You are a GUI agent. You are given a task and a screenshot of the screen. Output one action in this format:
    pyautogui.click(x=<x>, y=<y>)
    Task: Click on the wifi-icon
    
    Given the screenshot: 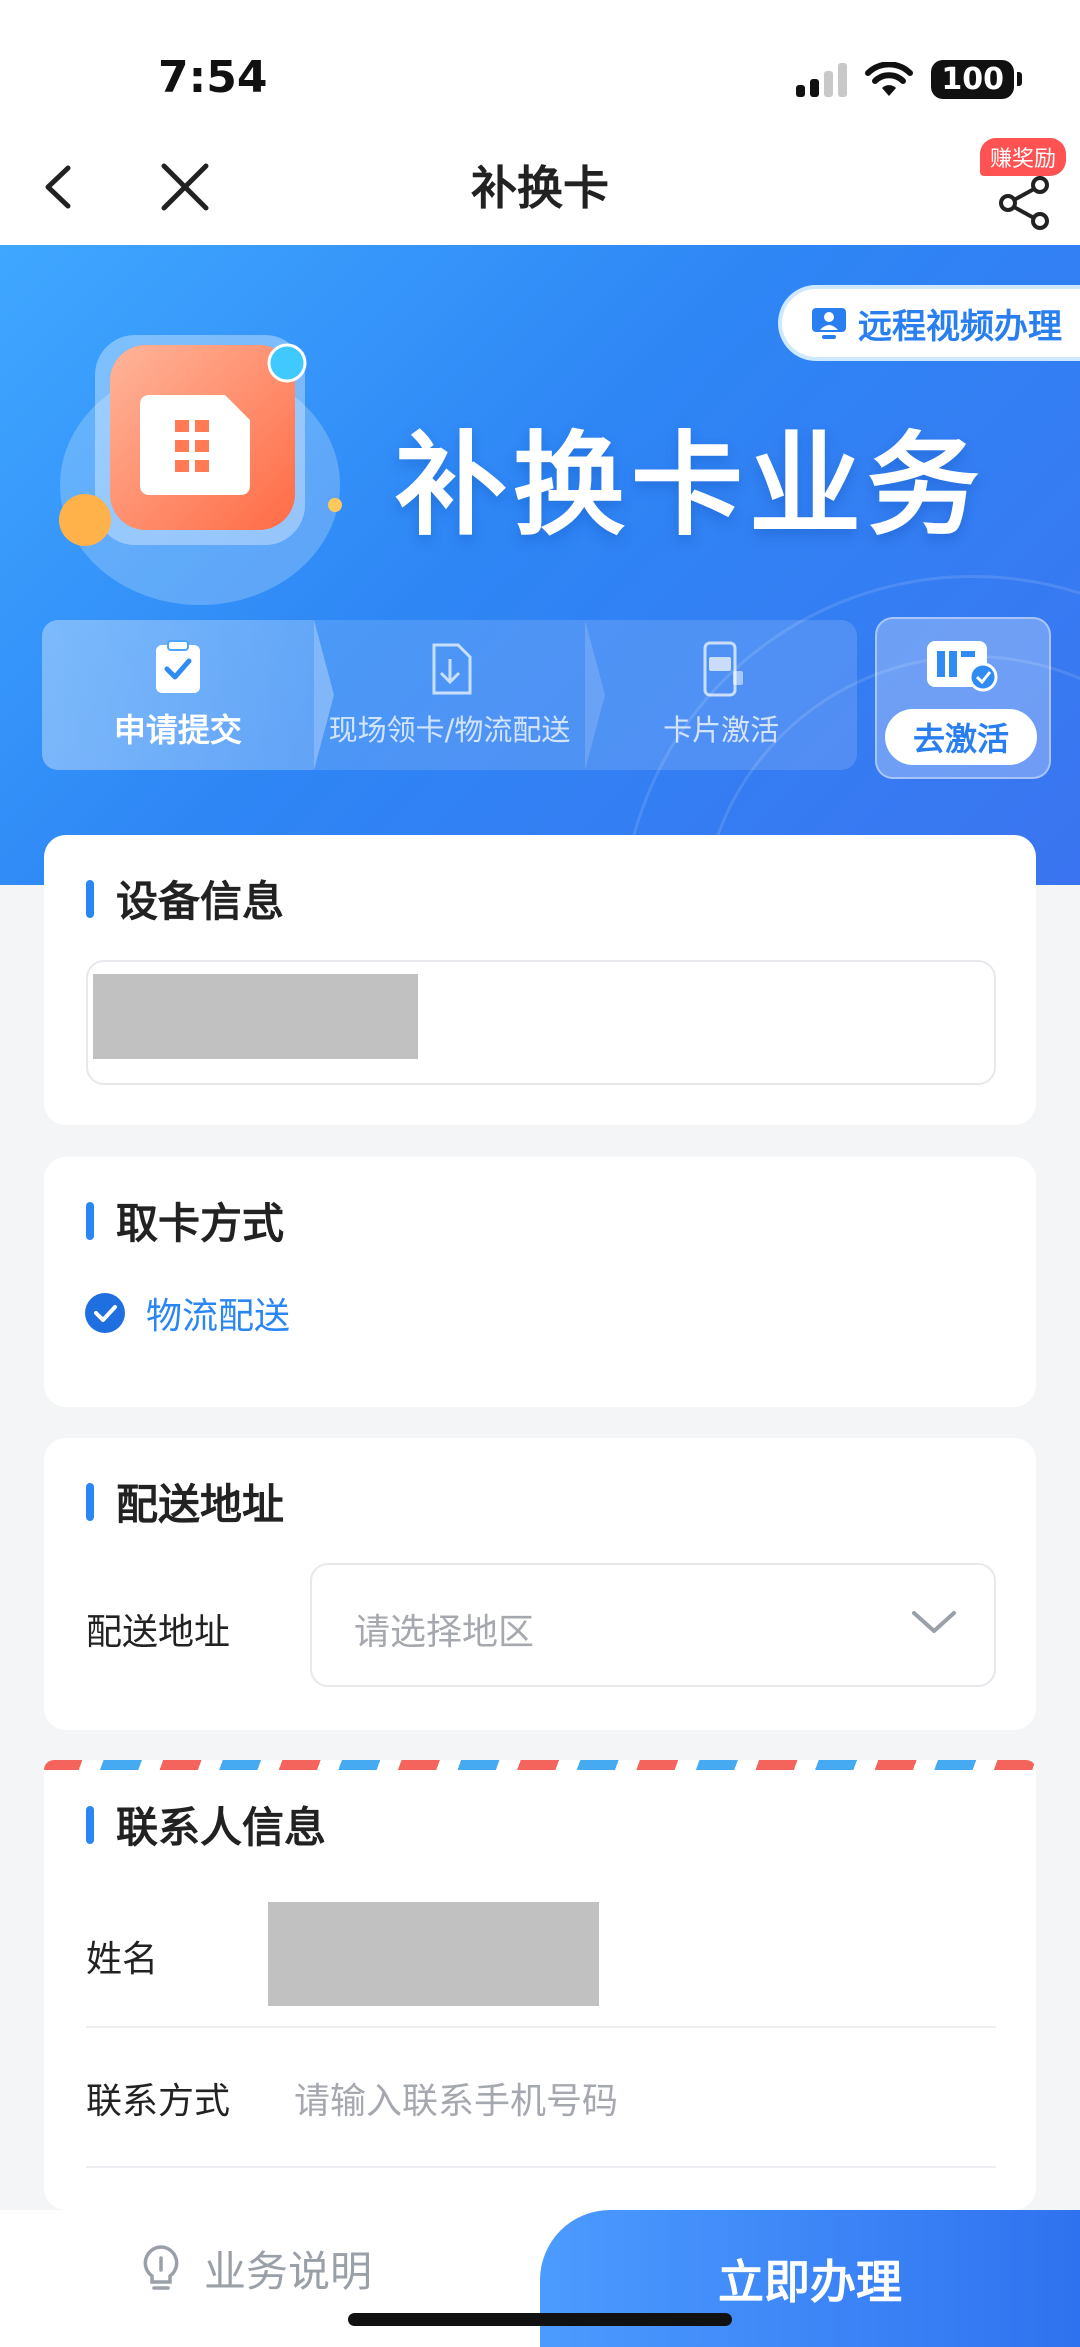 What is the action you would take?
    pyautogui.click(x=889, y=78)
    